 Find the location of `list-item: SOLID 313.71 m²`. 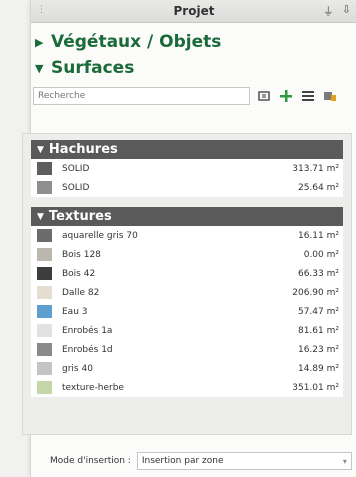

list-item: SOLID 313.71 m² is located at coordinates (187, 168).